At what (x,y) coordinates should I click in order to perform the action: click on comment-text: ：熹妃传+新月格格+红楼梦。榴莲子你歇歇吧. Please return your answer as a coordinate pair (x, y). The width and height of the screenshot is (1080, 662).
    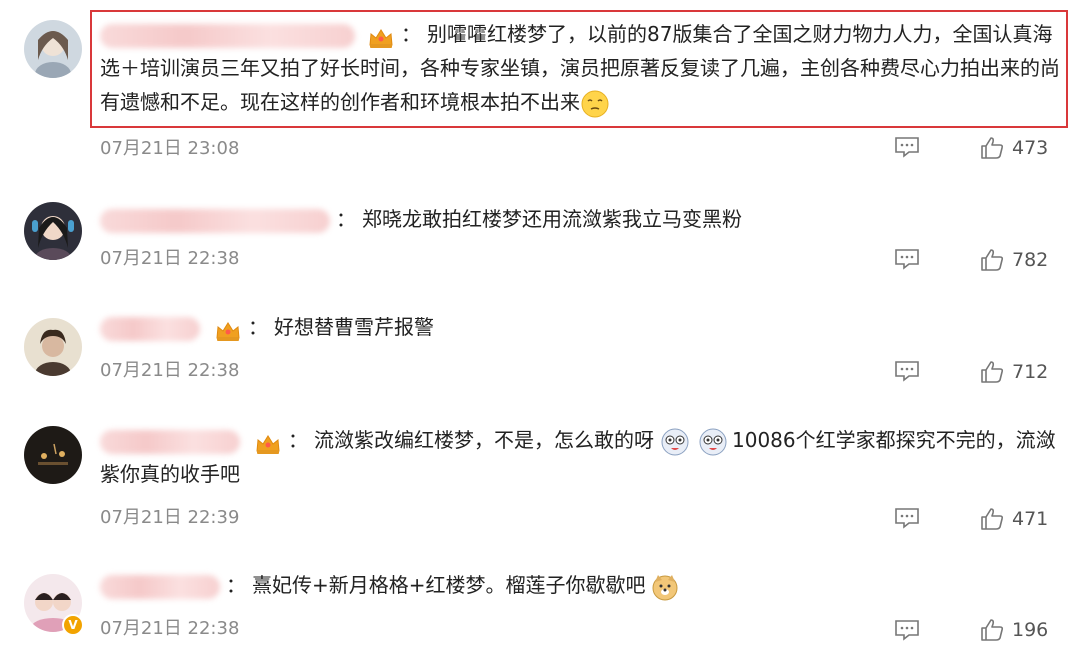
    Looking at the image, I should click on (580, 585).